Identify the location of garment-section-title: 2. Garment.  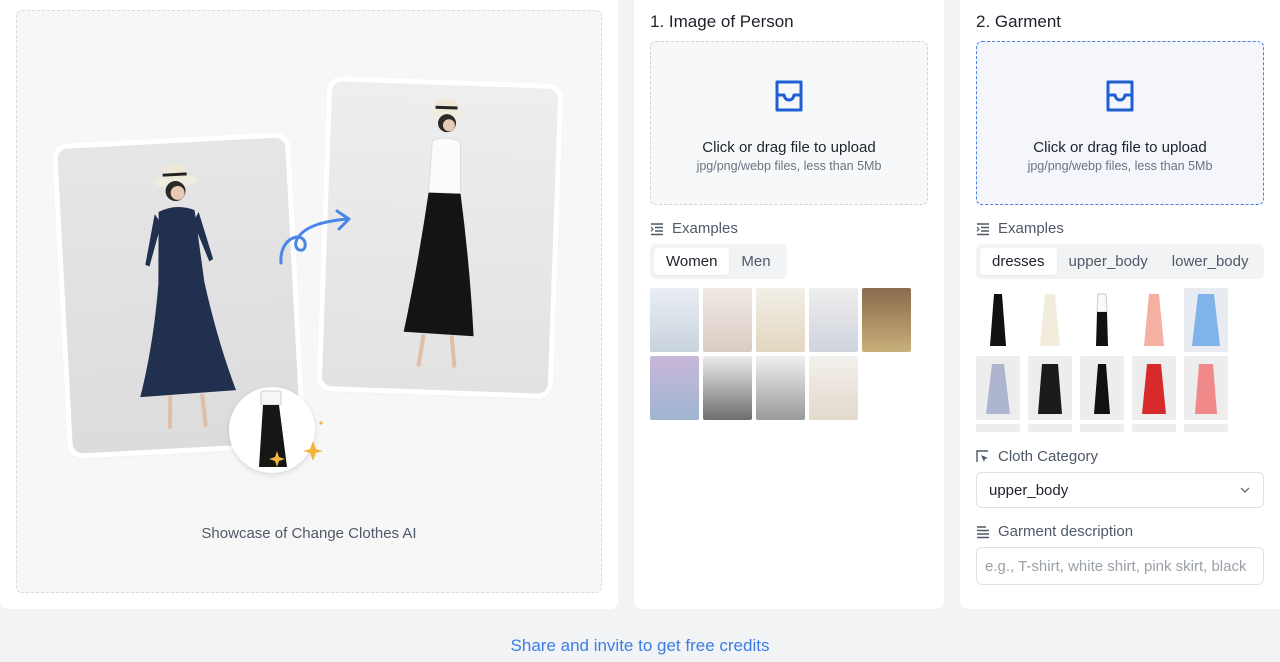
(1019, 21).